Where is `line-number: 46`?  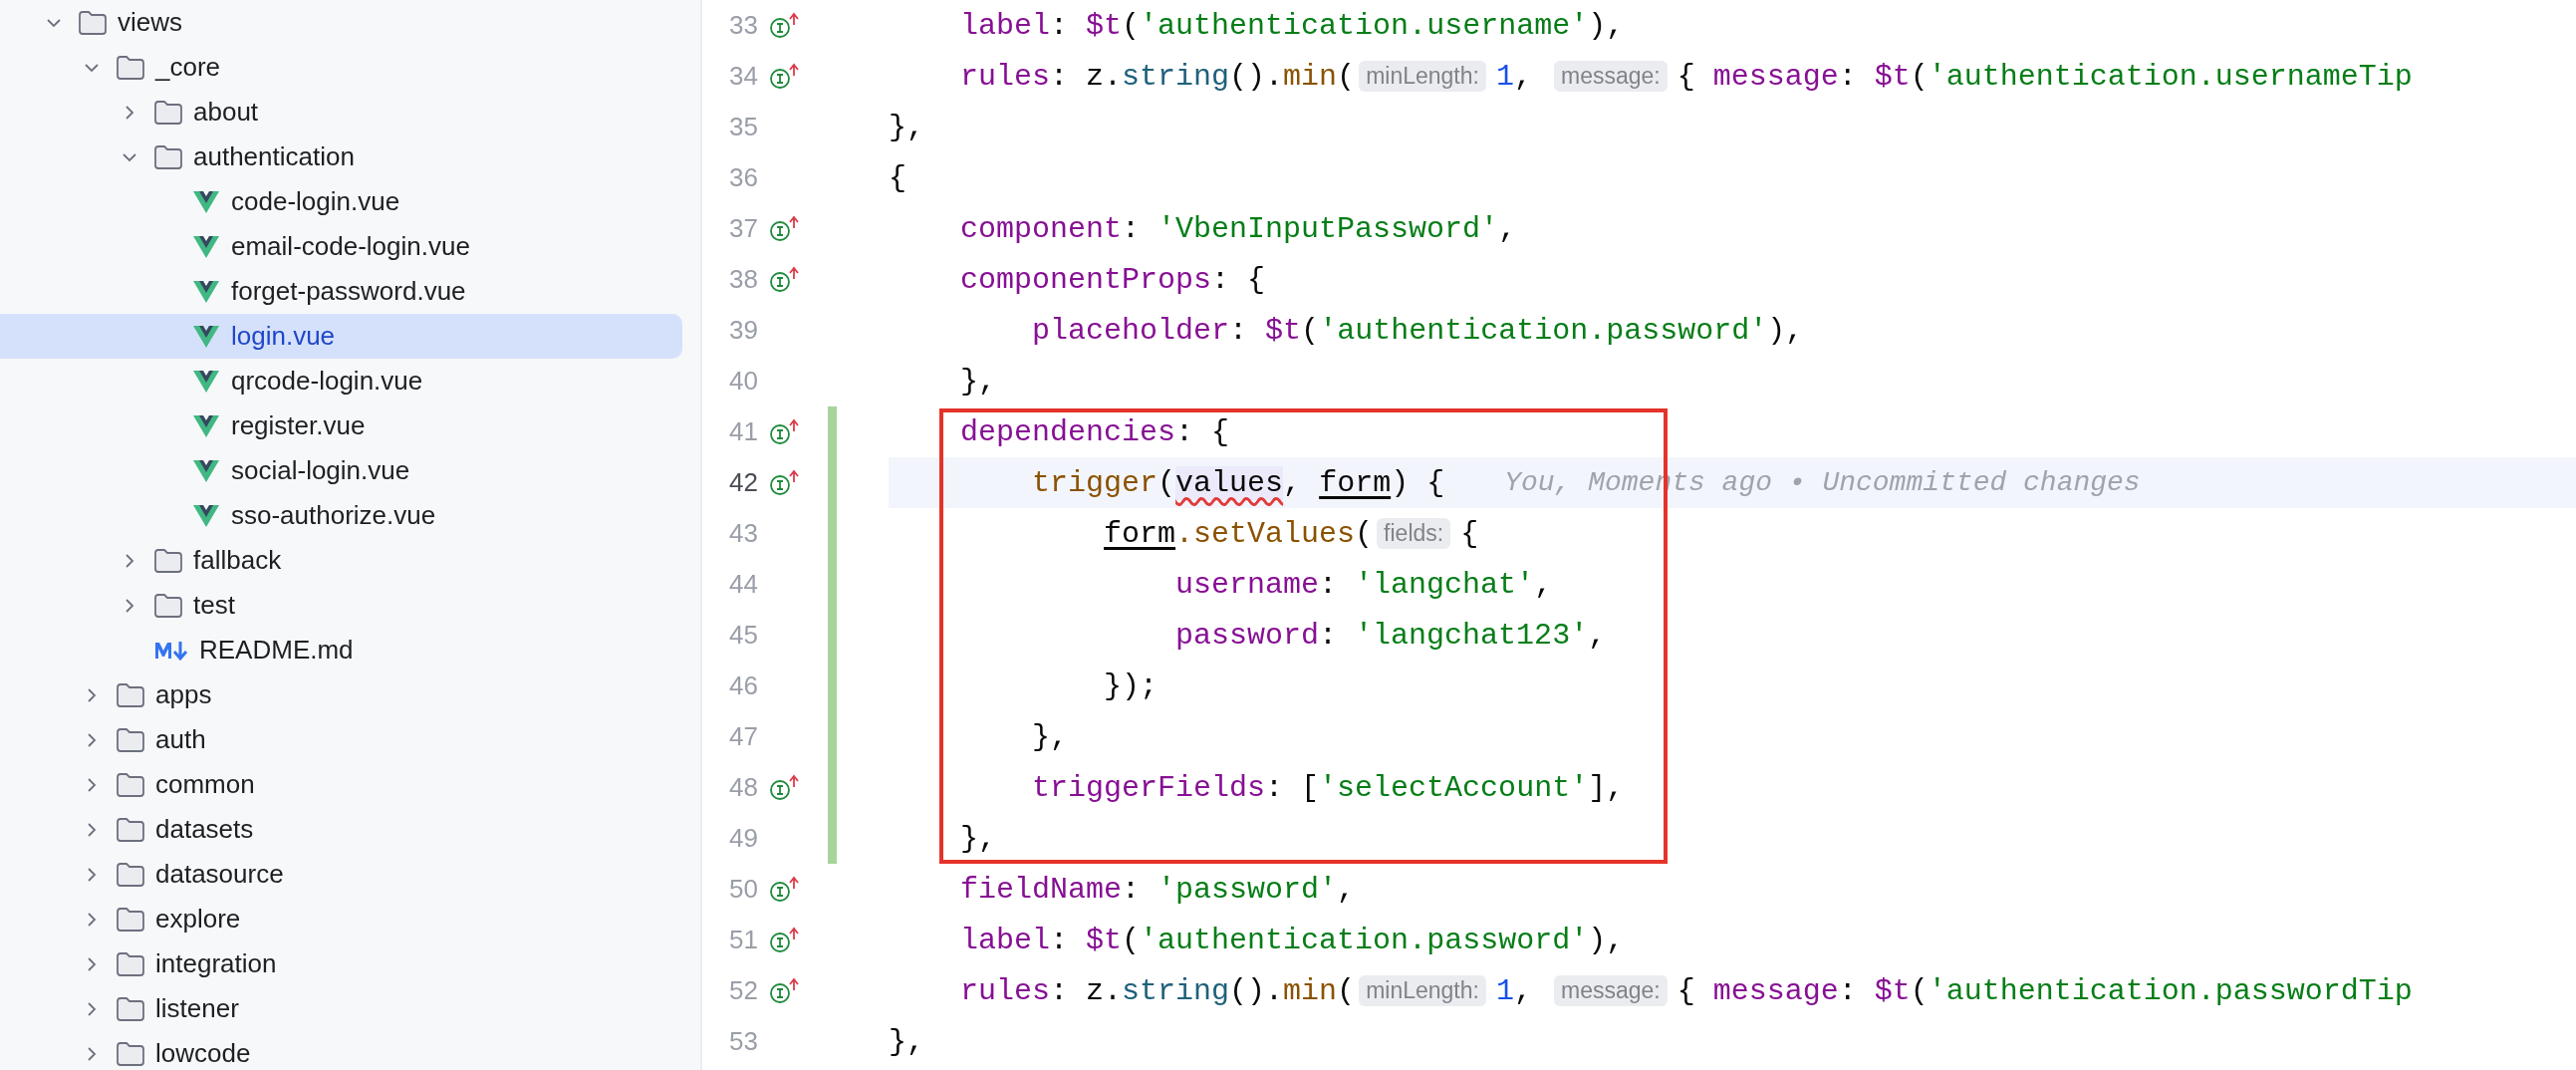
line-number: 46 is located at coordinates (743, 685).